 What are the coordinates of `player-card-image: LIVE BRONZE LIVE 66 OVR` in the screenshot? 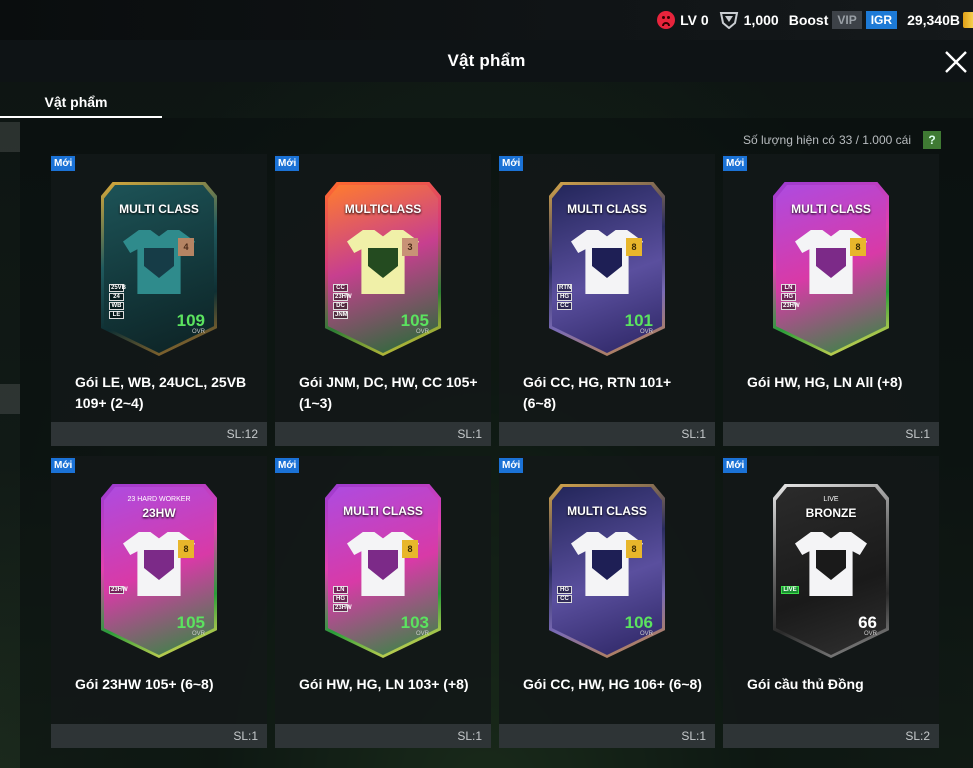 It's located at (831, 571).